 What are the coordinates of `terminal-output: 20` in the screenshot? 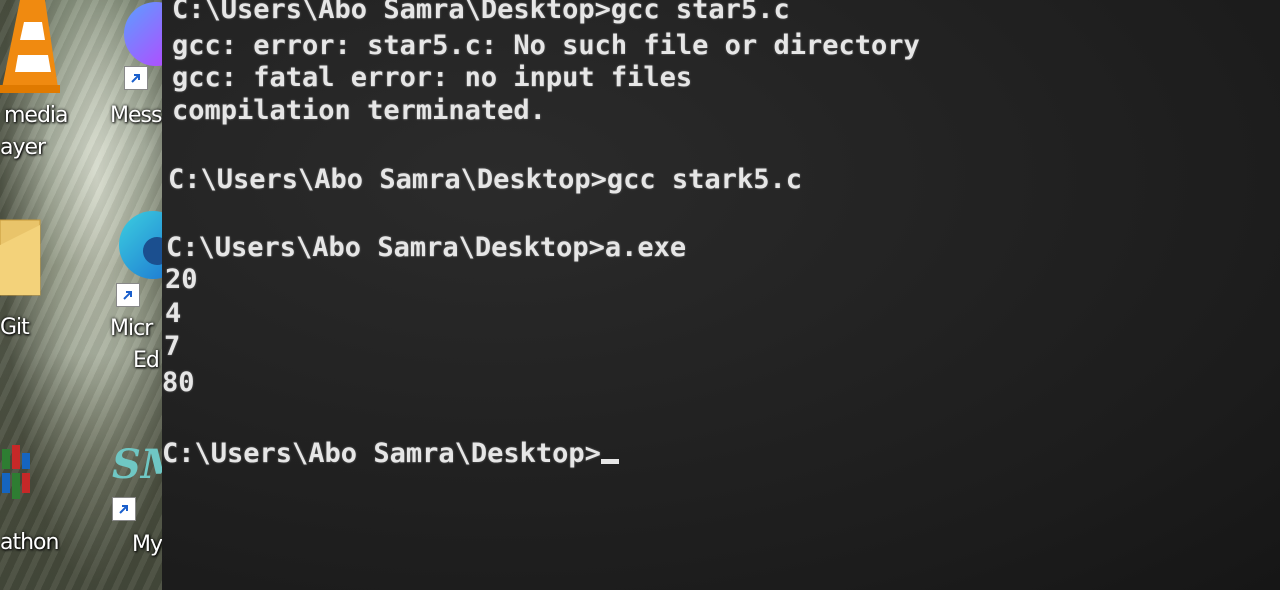 It's located at (181, 279).